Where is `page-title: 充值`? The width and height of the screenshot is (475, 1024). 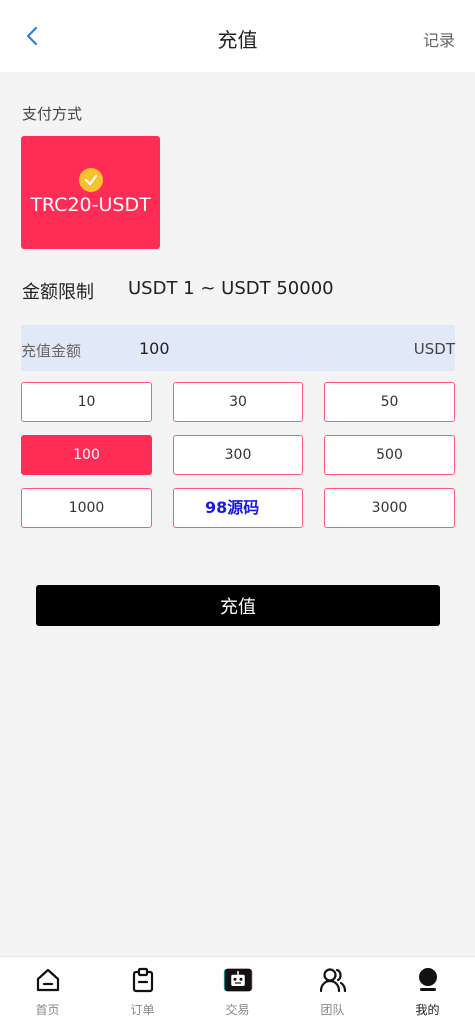 page-title: 充值 is located at coordinates (237, 40).